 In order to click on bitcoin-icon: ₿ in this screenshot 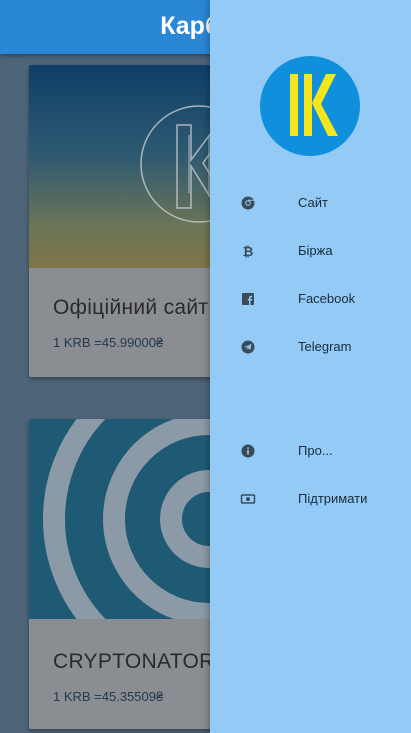, I will do `click(248, 252)`.